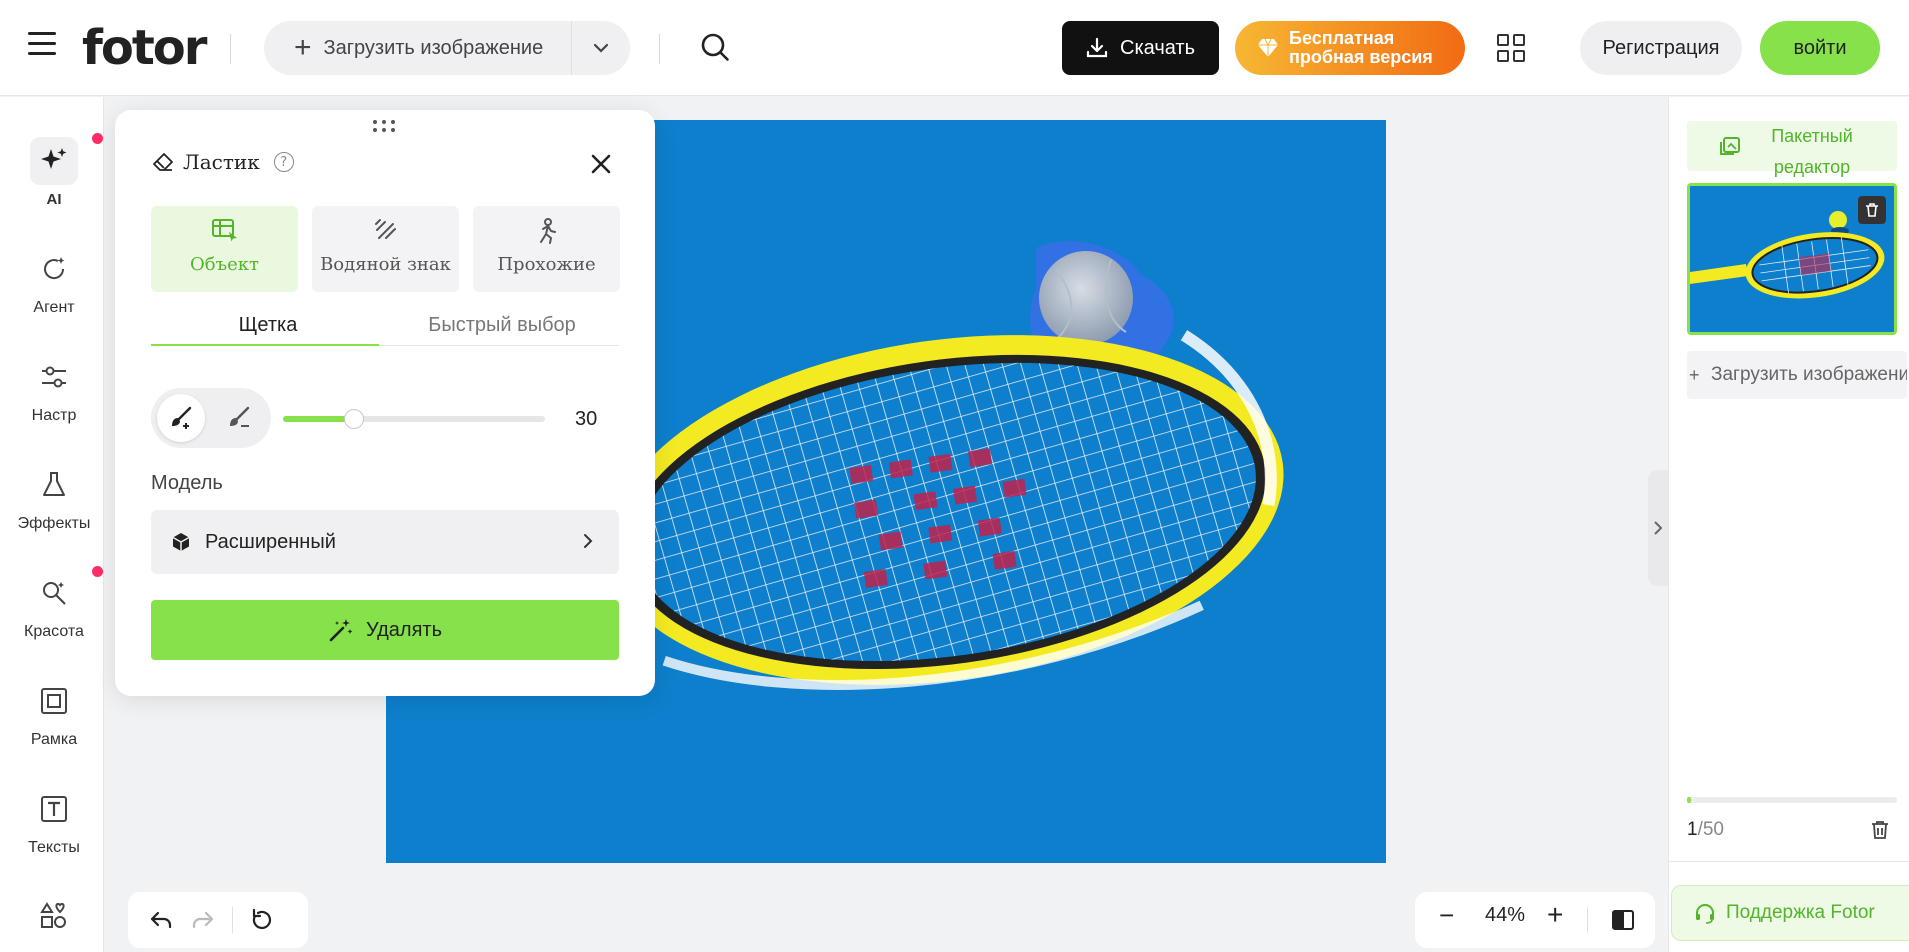  Describe the element at coordinates (224, 249) in the screenshot. I see `mode-object: Объект` at that location.